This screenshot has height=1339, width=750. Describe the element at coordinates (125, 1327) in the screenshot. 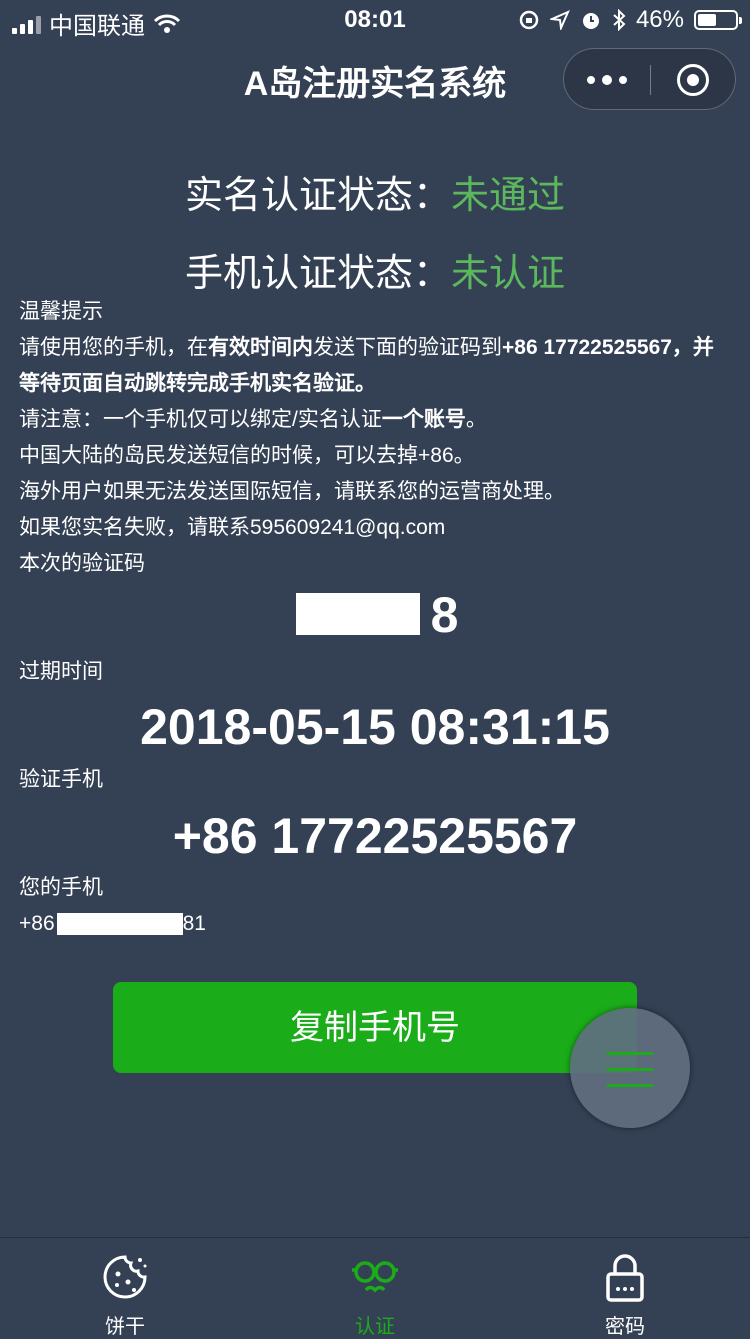

I see `tab-label: 饼干` at that location.